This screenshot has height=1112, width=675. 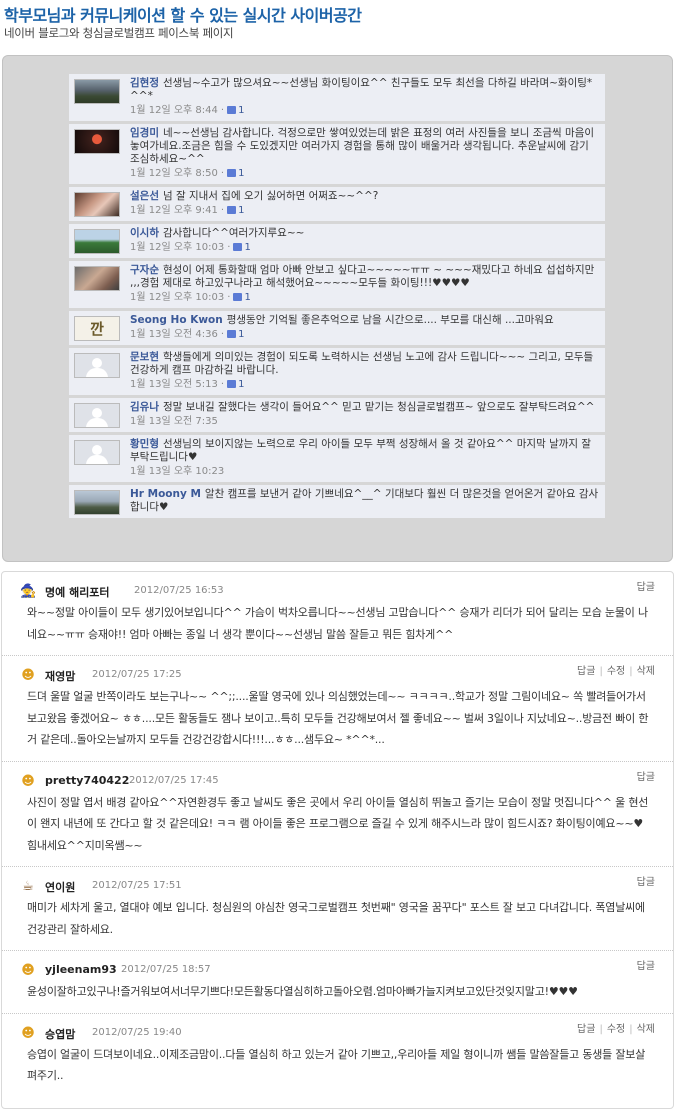 I want to click on commenter-avatar: 깐, so click(x=97, y=328).